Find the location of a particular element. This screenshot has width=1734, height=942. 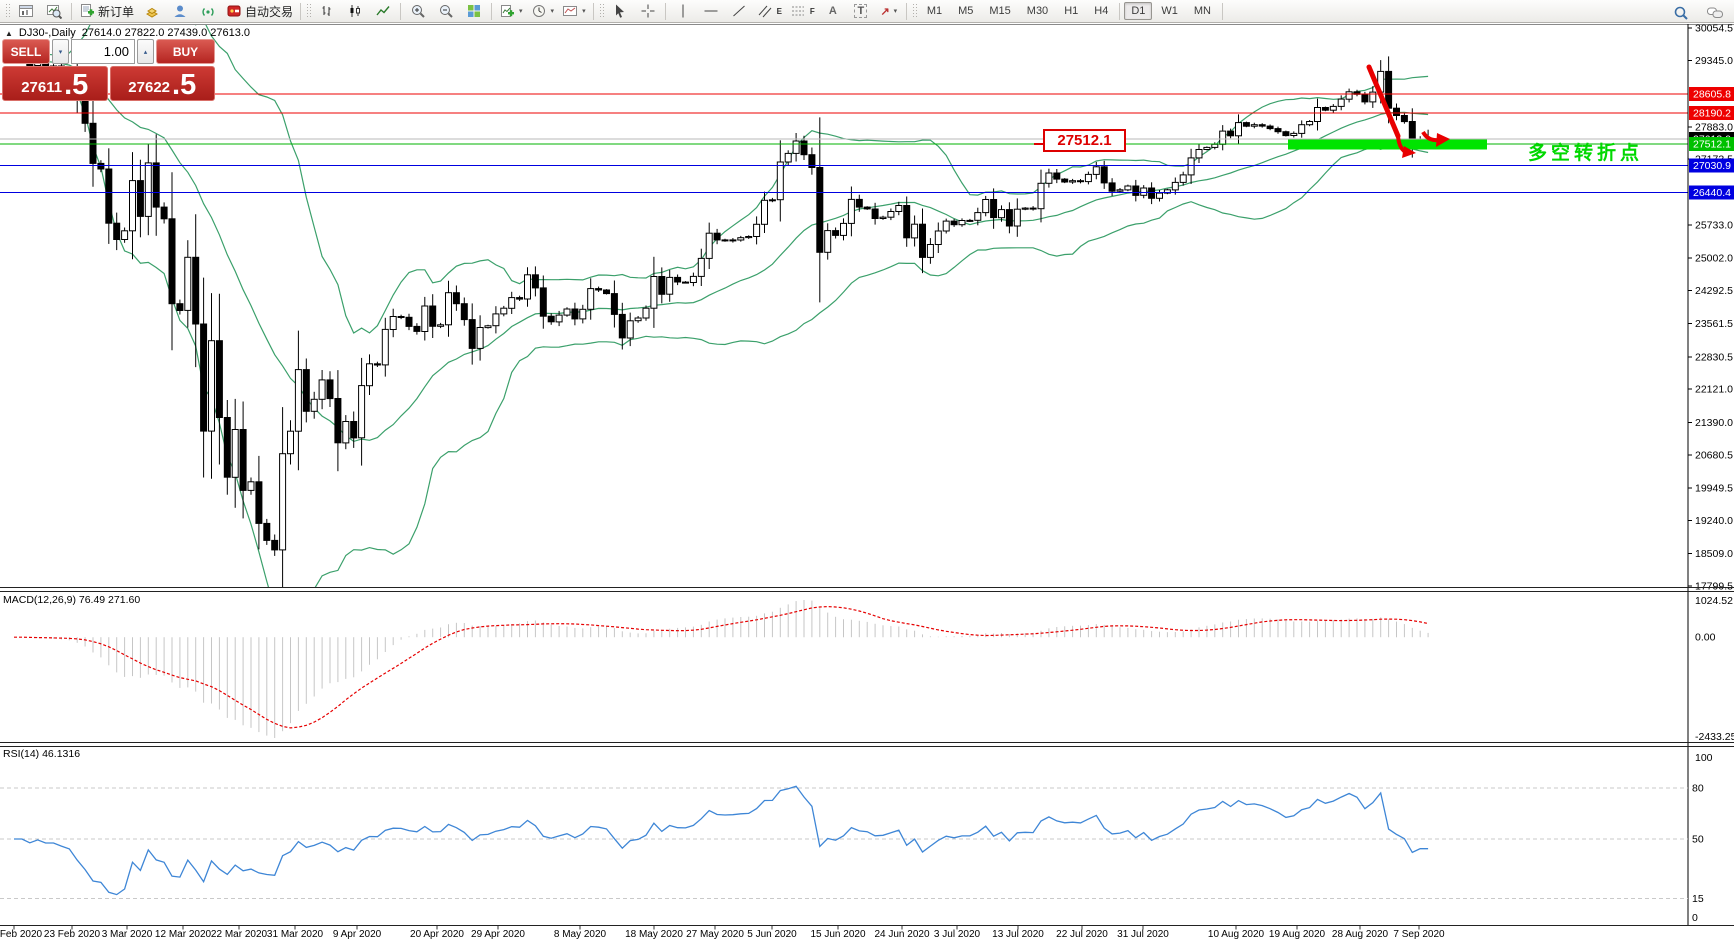

svg-text: 29 Apr 2020 is located at coordinates (498, 934).